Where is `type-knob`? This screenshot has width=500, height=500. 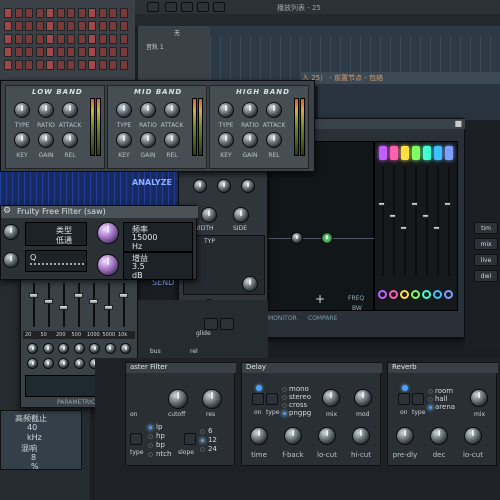
type-knob is located at coordinates (11, 232).